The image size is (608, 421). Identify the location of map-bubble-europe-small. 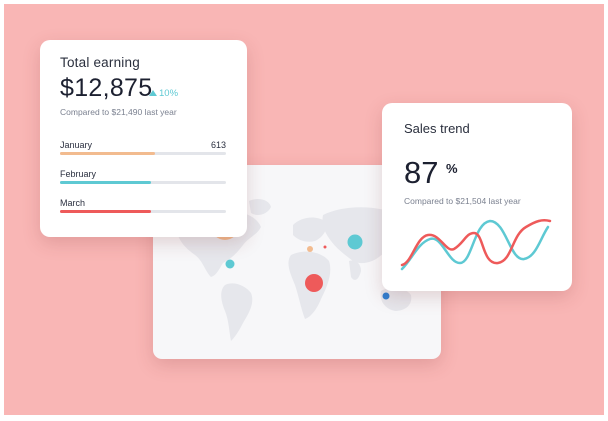
(310, 249).